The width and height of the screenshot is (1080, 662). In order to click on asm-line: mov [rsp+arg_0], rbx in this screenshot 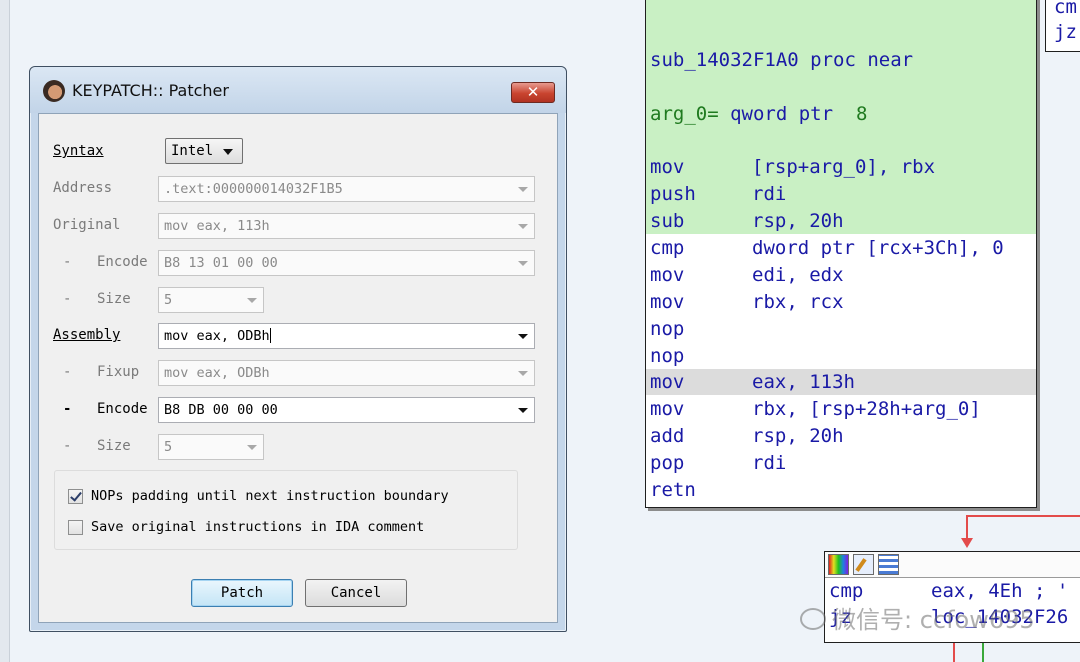, I will do `click(792, 167)`.